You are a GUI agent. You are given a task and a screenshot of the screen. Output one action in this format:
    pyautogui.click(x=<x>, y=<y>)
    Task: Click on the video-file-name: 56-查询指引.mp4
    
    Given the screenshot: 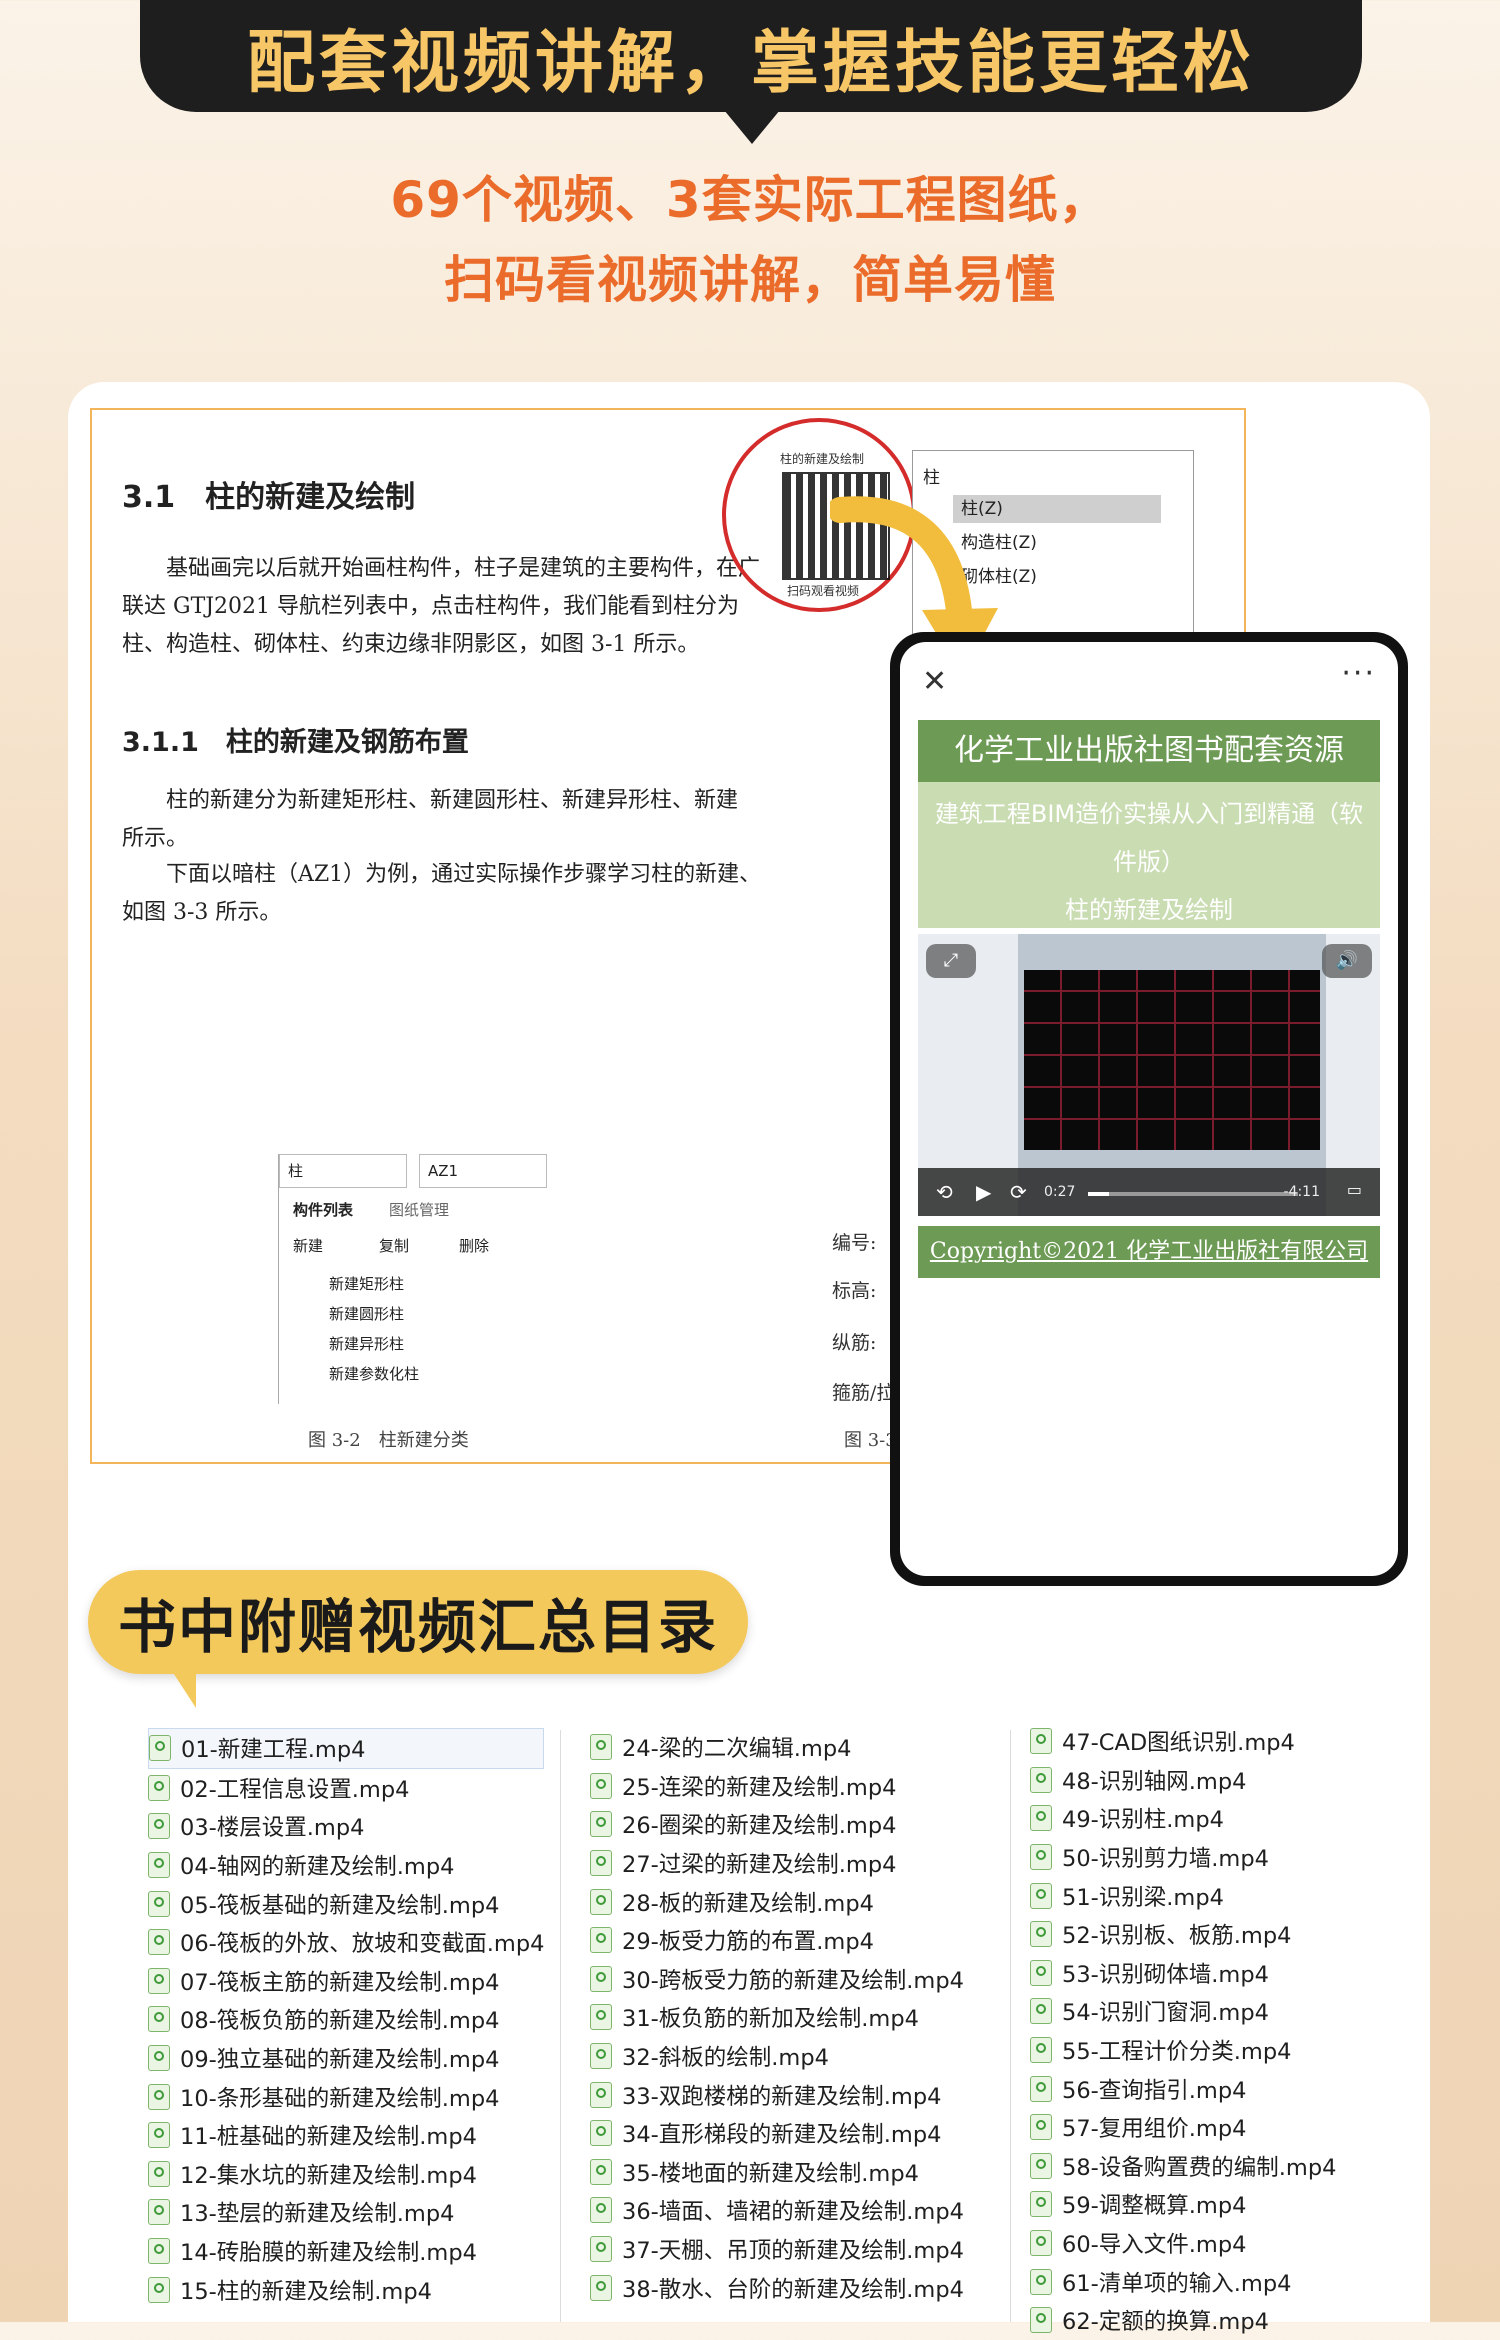 What is the action you would take?
    pyautogui.click(x=1154, y=2090)
    